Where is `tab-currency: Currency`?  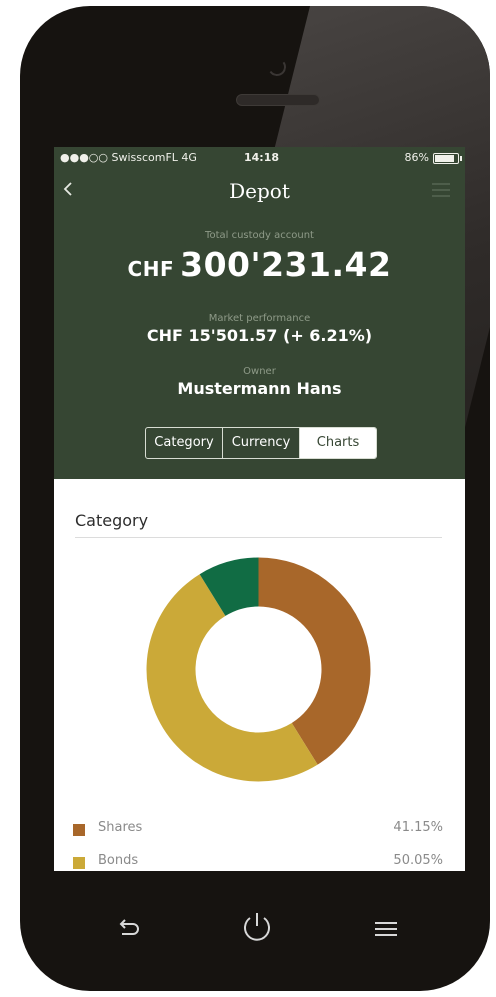 tab-currency: Currency is located at coordinates (261, 443).